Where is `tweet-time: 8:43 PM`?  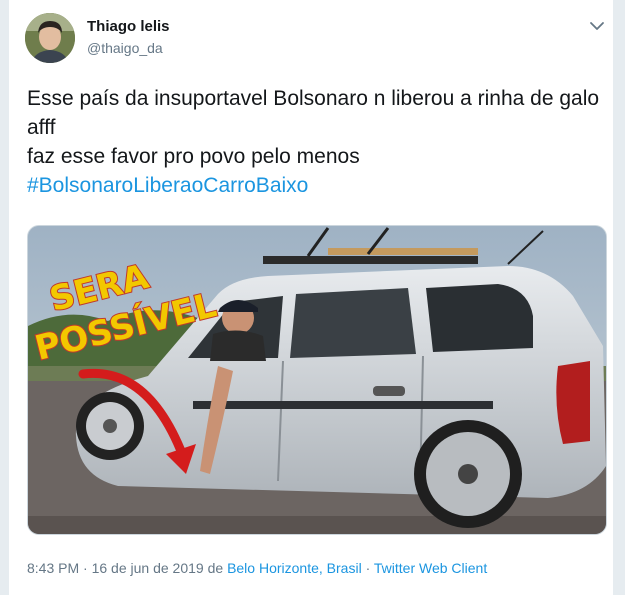
tweet-time: 8:43 PM is located at coordinates (53, 568).